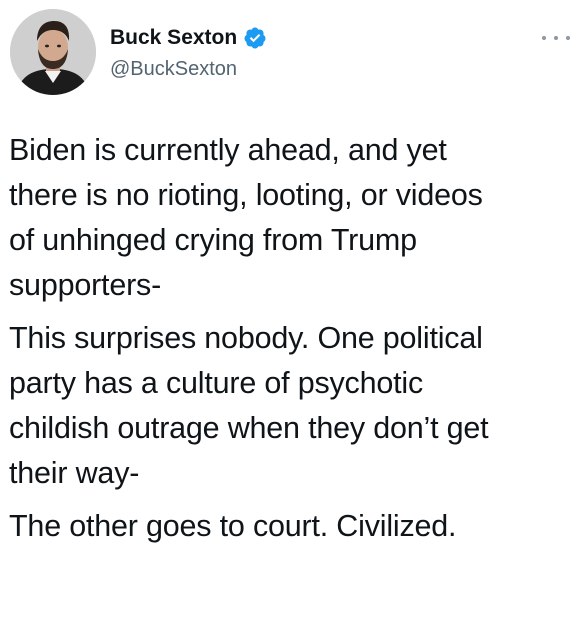 This screenshot has width=586, height=640. I want to click on tweet-line: The other goes to court. Civilized., so click(233, 526).